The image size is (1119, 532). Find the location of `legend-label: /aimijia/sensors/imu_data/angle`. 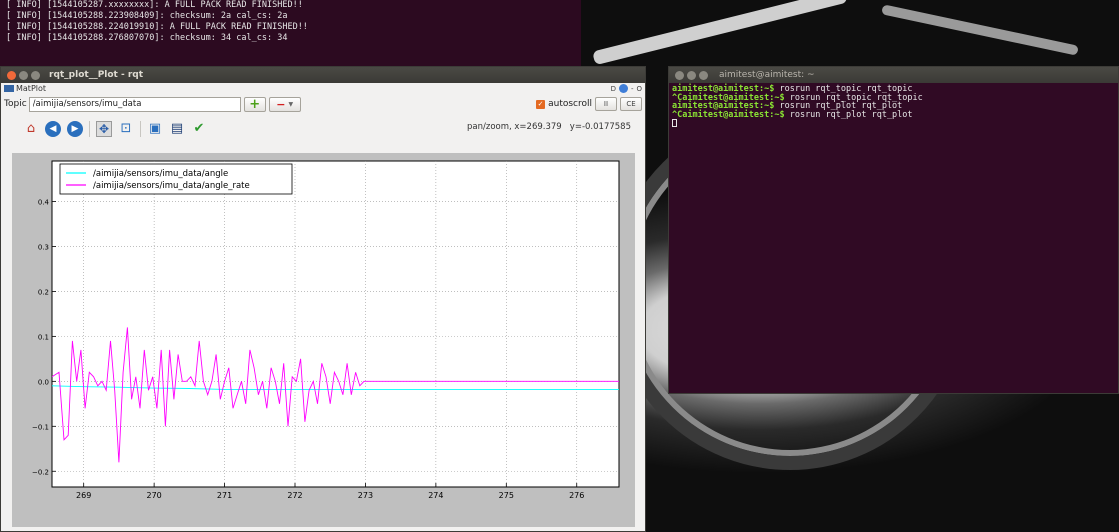

legend-label: /aimijia/sensors/imu_data/angle is located at coordinates (160, 174).